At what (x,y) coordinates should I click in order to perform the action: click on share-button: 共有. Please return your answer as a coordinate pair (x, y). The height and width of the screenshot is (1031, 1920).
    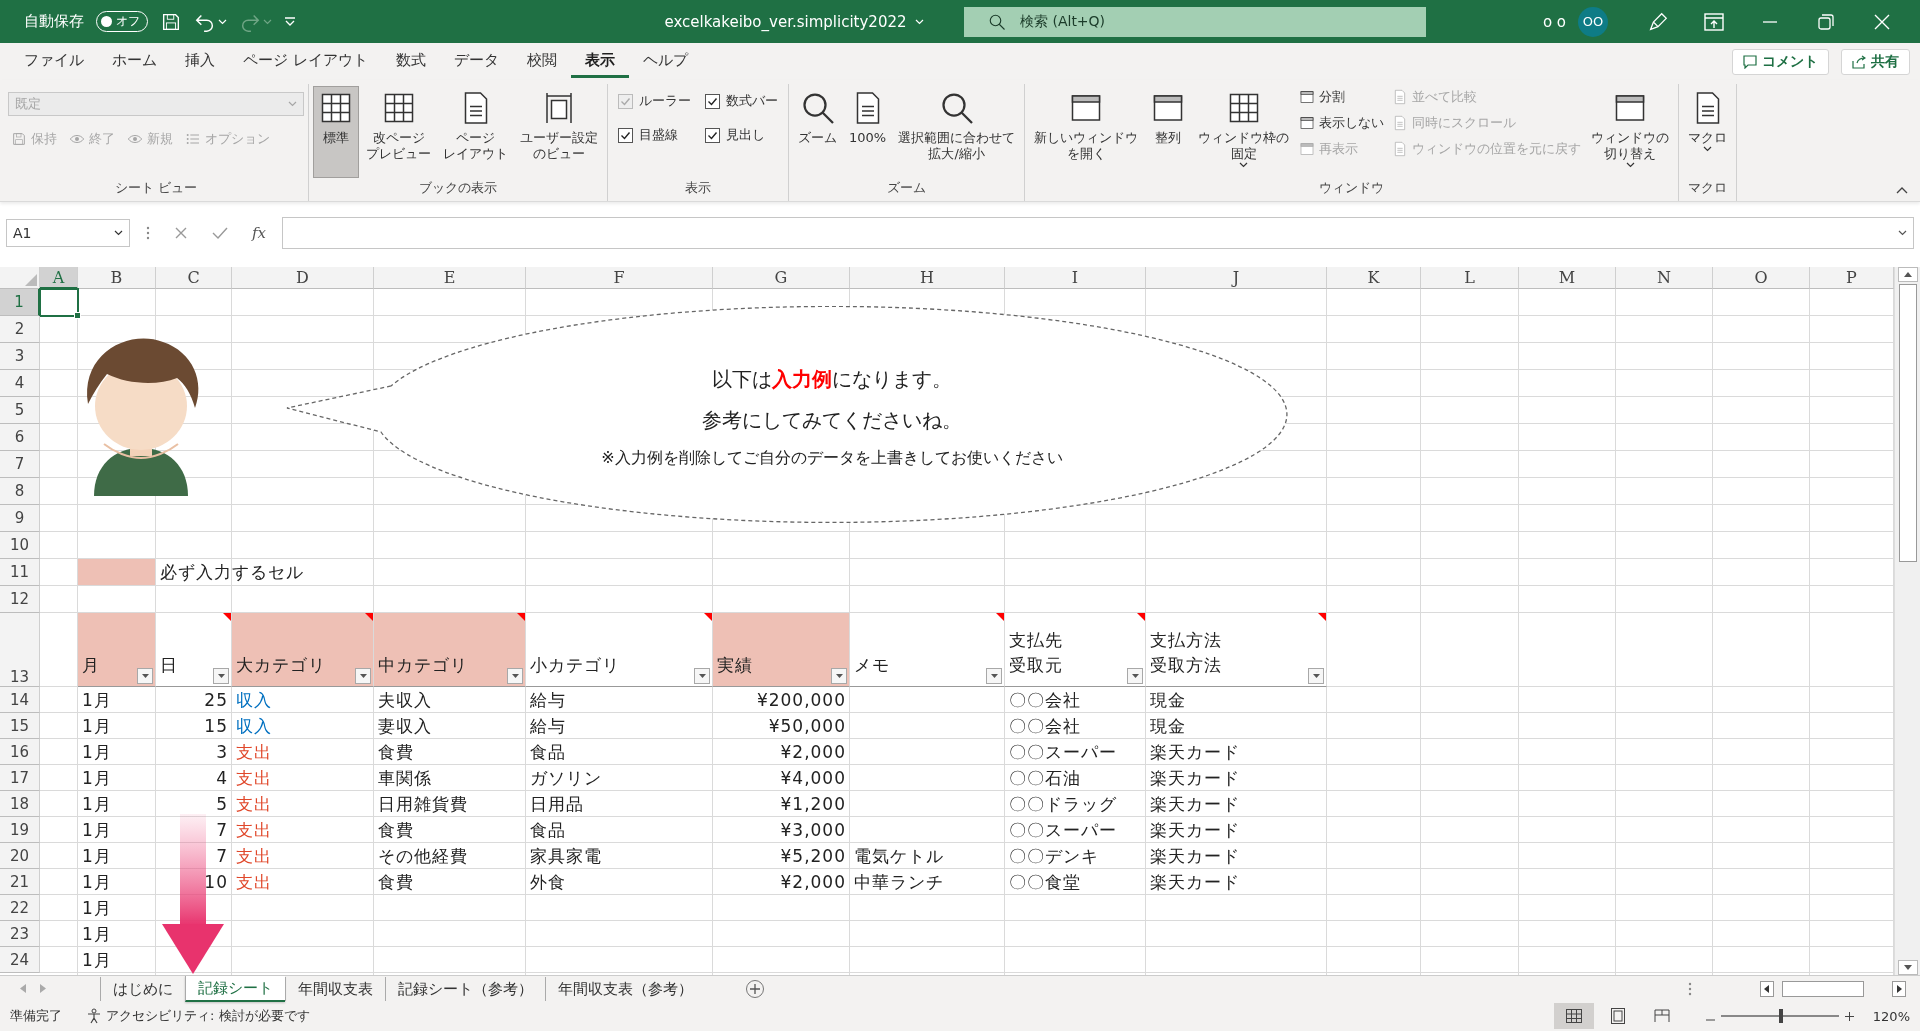
    Looking at the image, I should click on (1875, 61).